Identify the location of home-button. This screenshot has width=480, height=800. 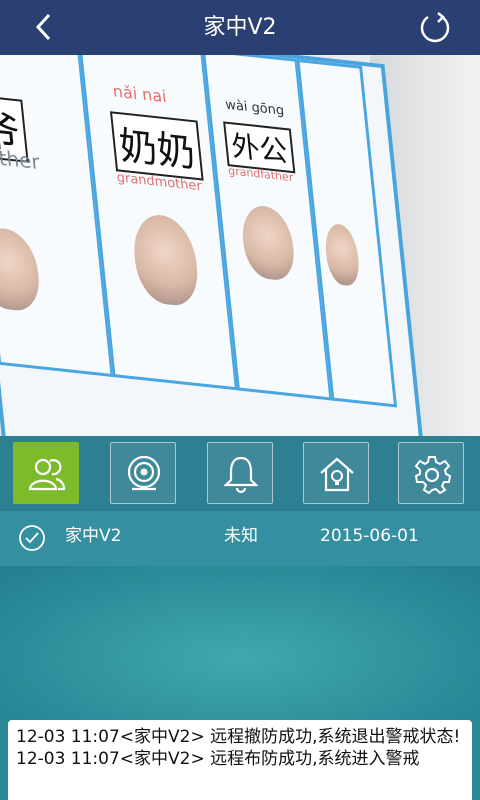
(336, 473).